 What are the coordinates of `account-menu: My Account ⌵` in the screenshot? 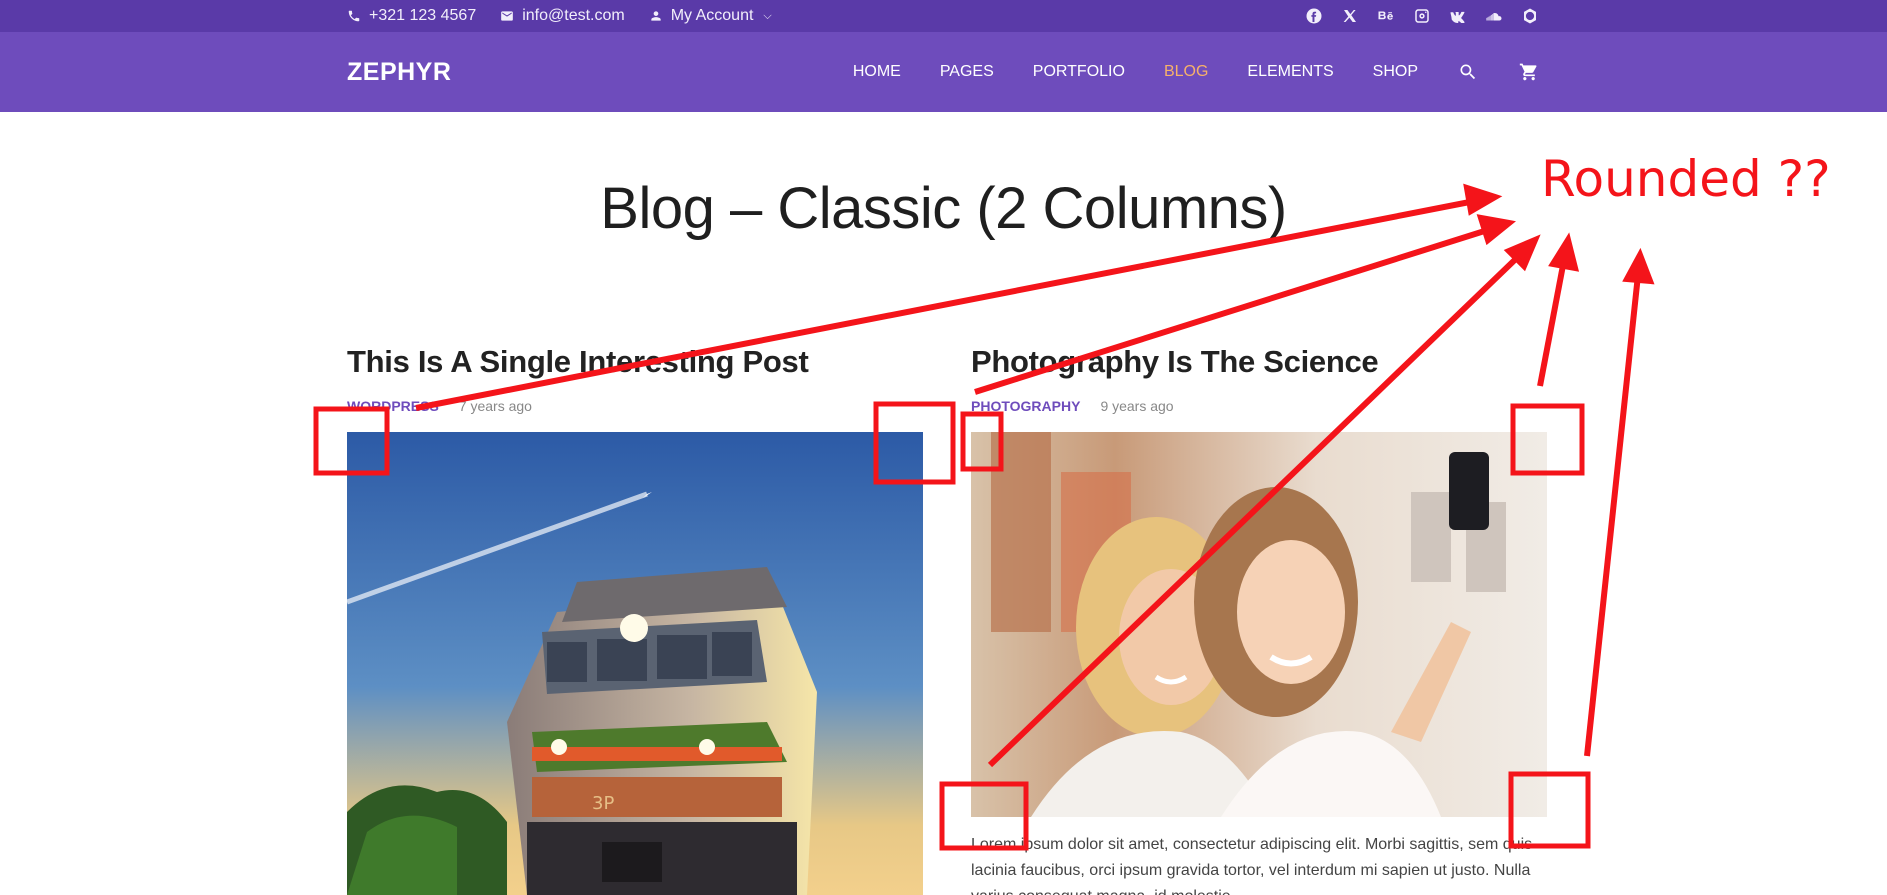 It's located at (710, 16).